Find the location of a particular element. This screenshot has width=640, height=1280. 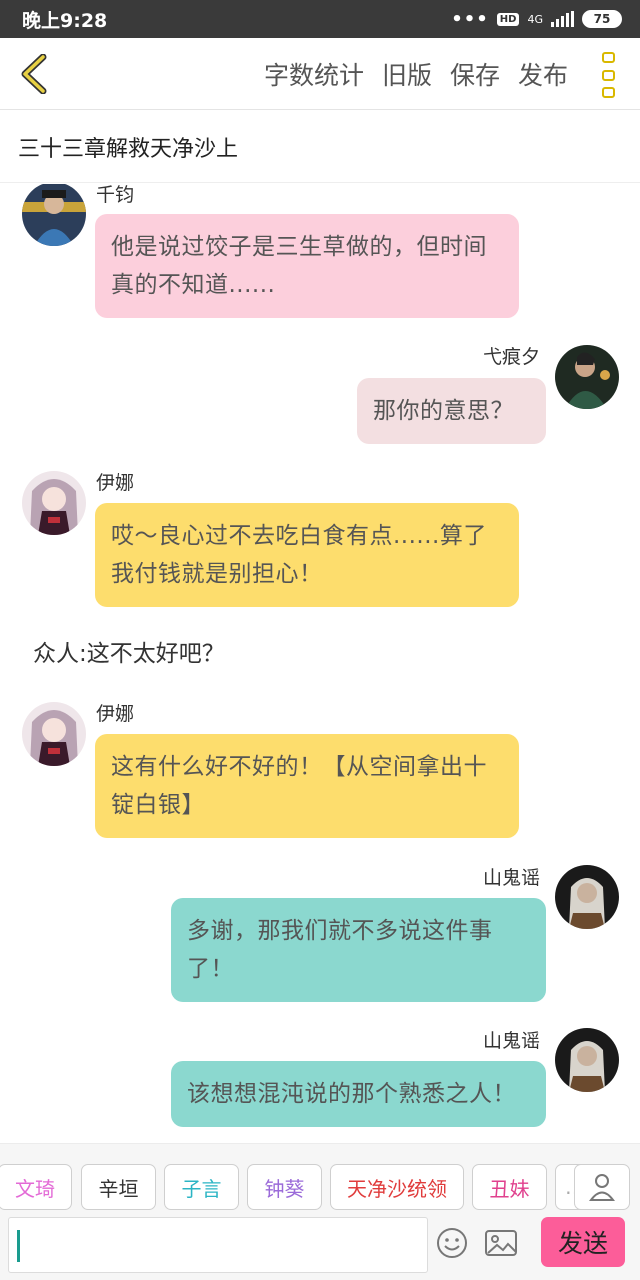

input-bar: 发送 is located at coordinates (320, 1247).